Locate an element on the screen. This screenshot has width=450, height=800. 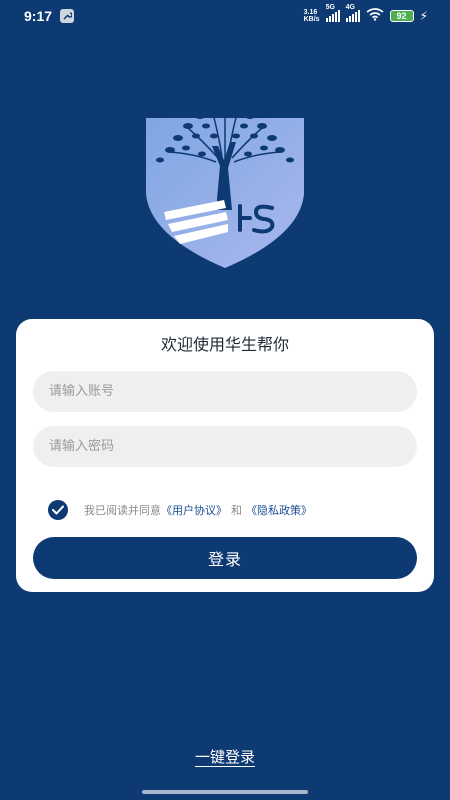
agreement-checkbox is located at coordinates (58, 510).